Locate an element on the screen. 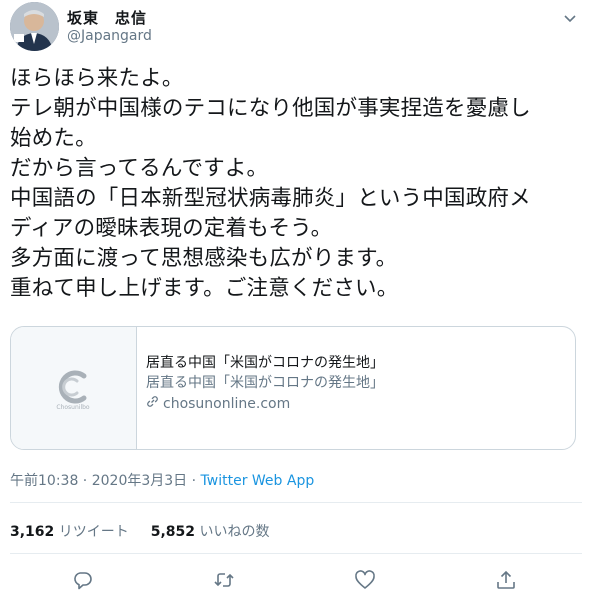 This screenshot has height=604, width=592. likes-stat: 5,852 いいねの数 is located at coordinates (210, 532).